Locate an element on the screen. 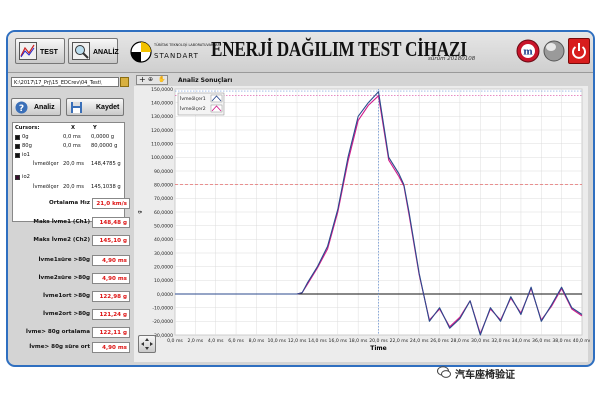 This screenshot has height=400, width=597. x-tick-label: 2,0 ms is located at coordinates (196, 341).